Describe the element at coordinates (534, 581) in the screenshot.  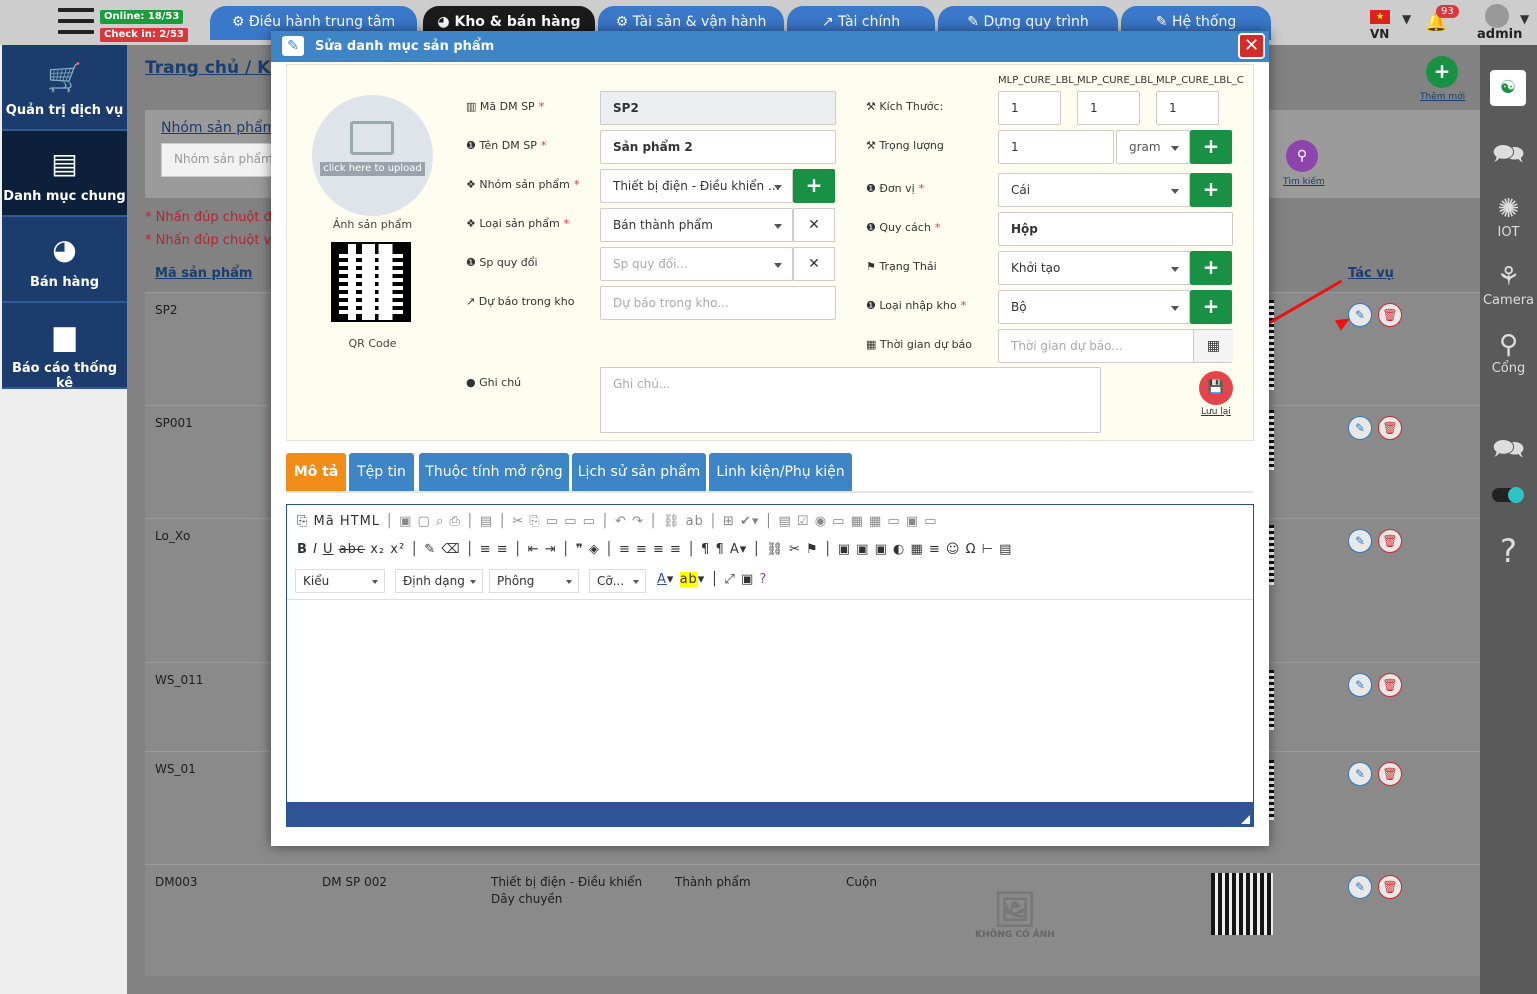
I see `font-dropdown: Phông` at that location.